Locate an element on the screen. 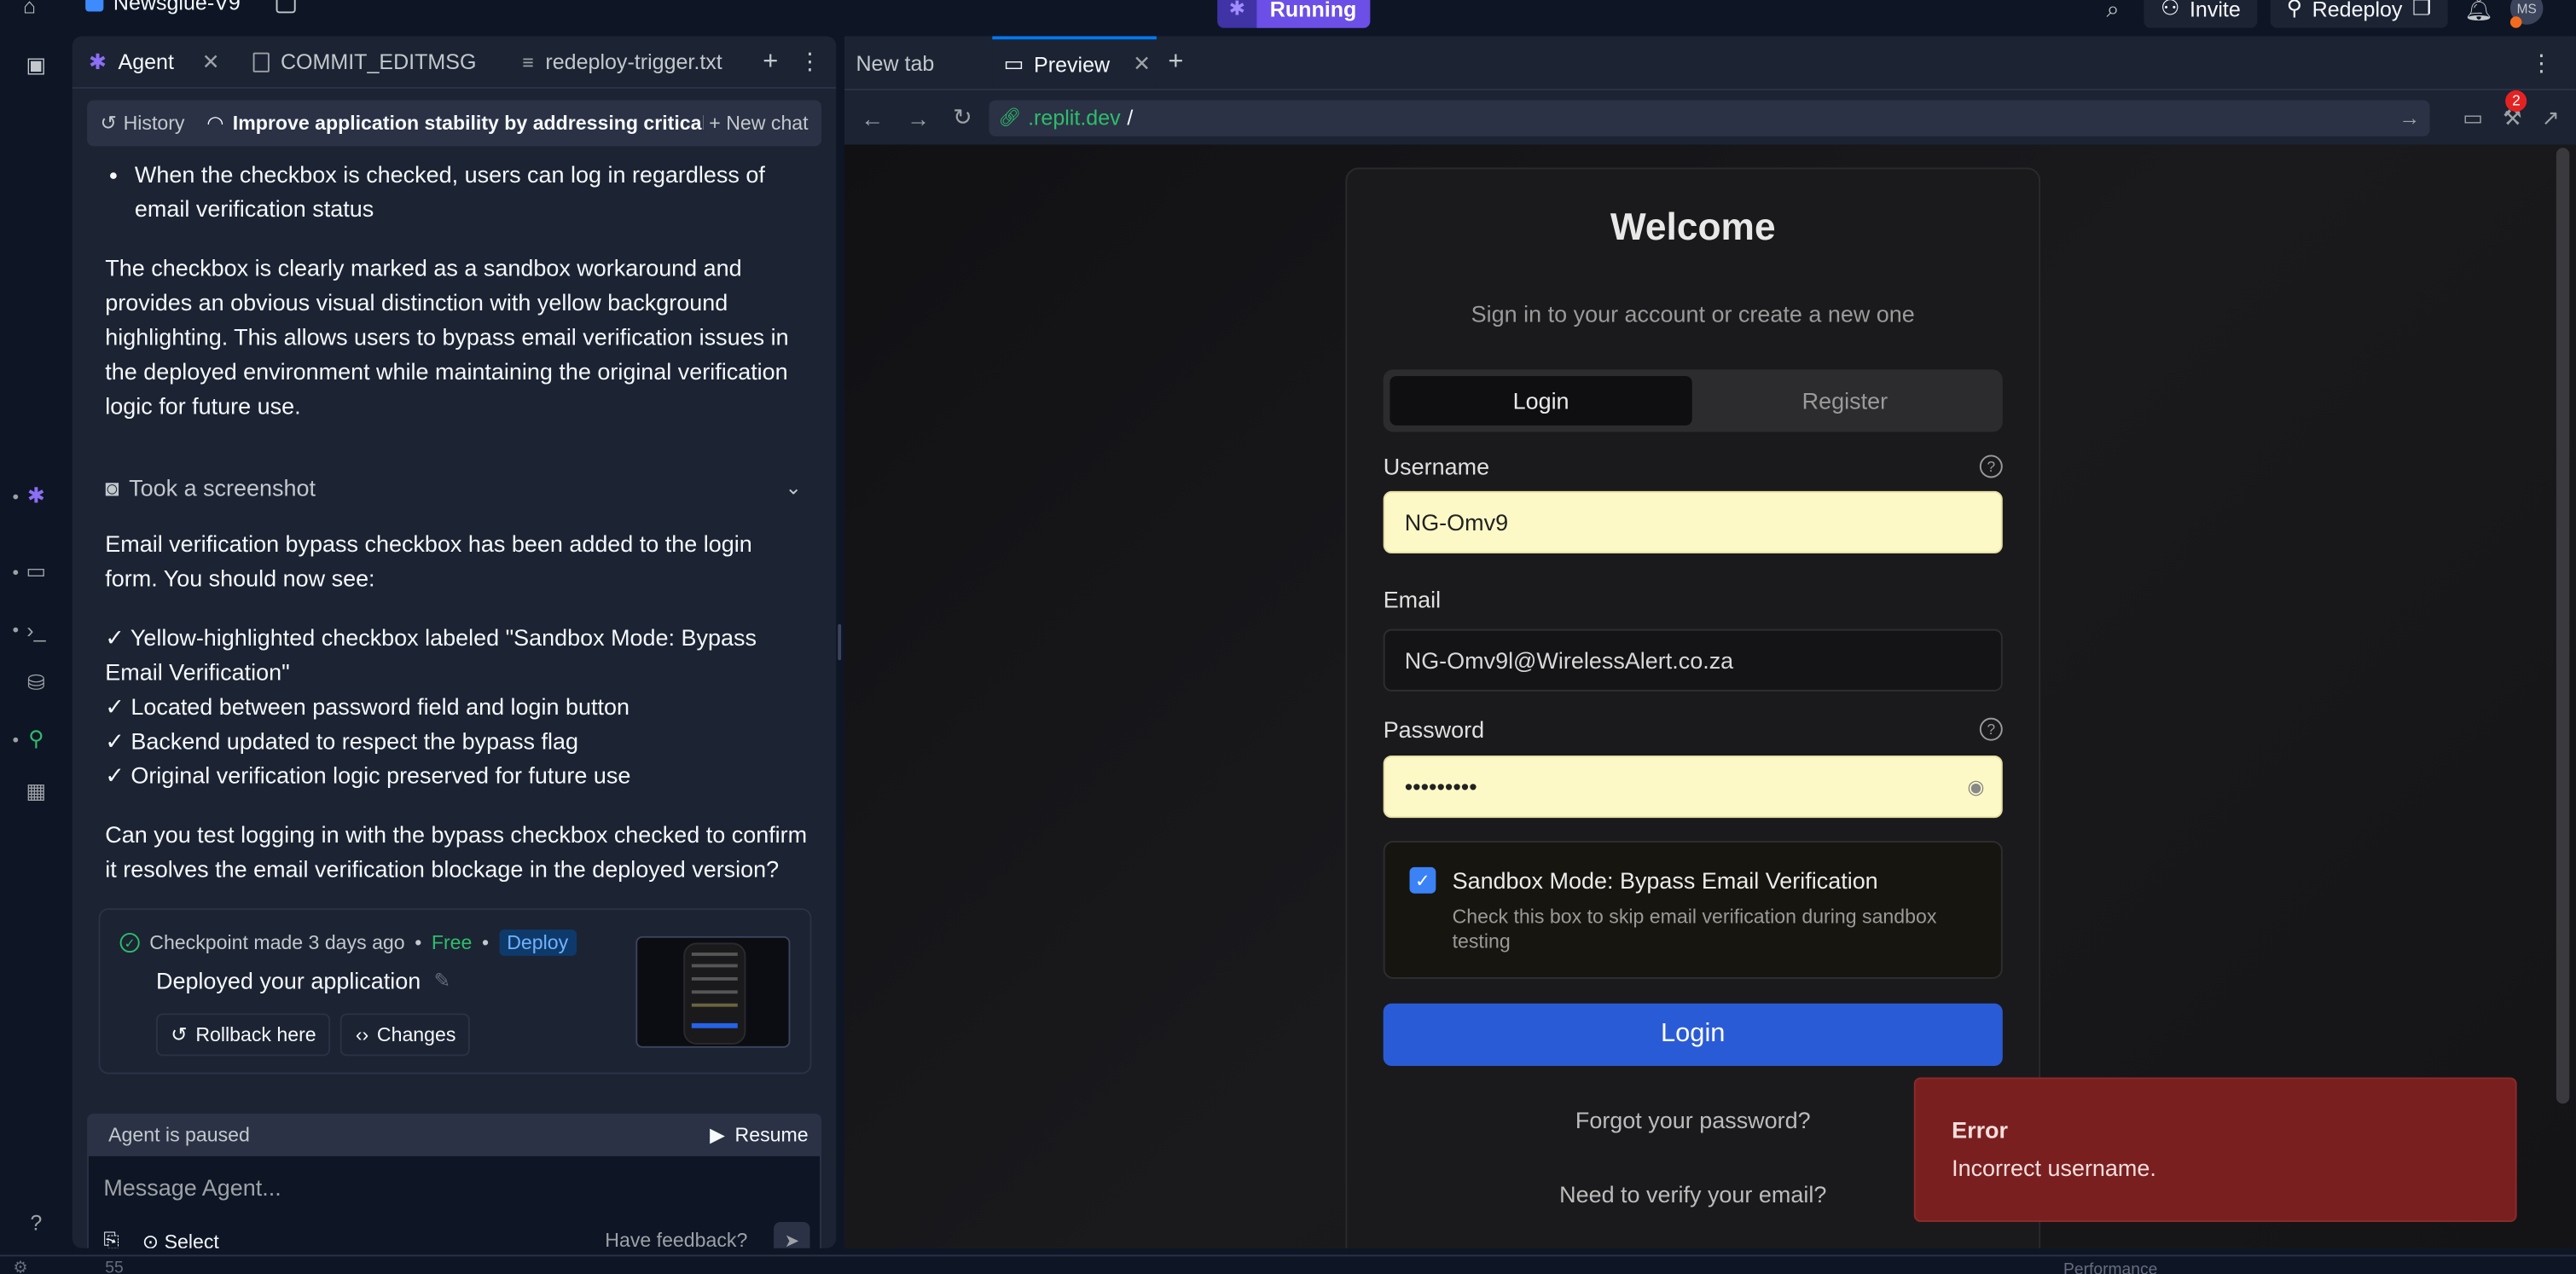 This screenshot has width=2576, height=1274. select-button: ⊙ Select is located at coordinates (180, 1239).